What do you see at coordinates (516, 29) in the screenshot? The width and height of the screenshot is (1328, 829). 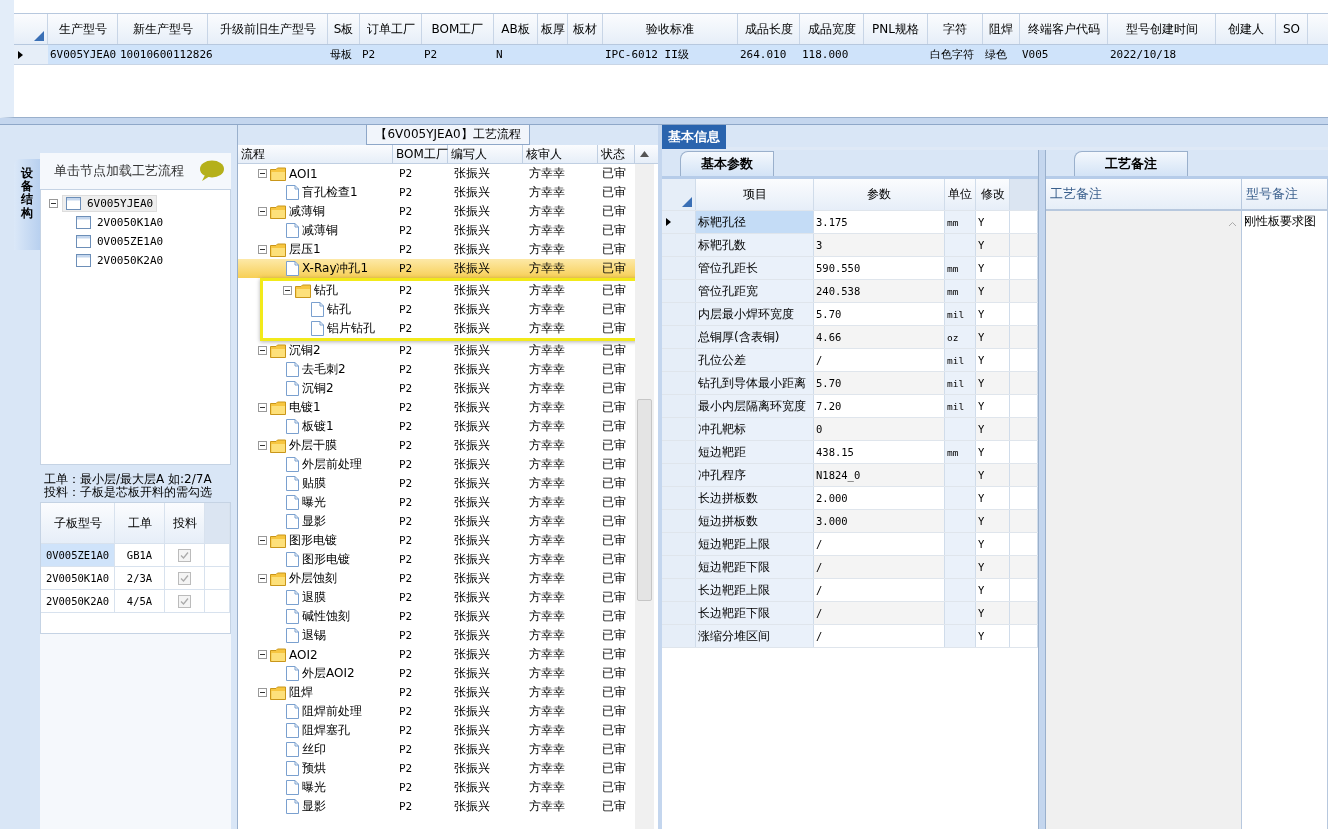 I see `column-header: AB板` at bounding box center [516, 29].